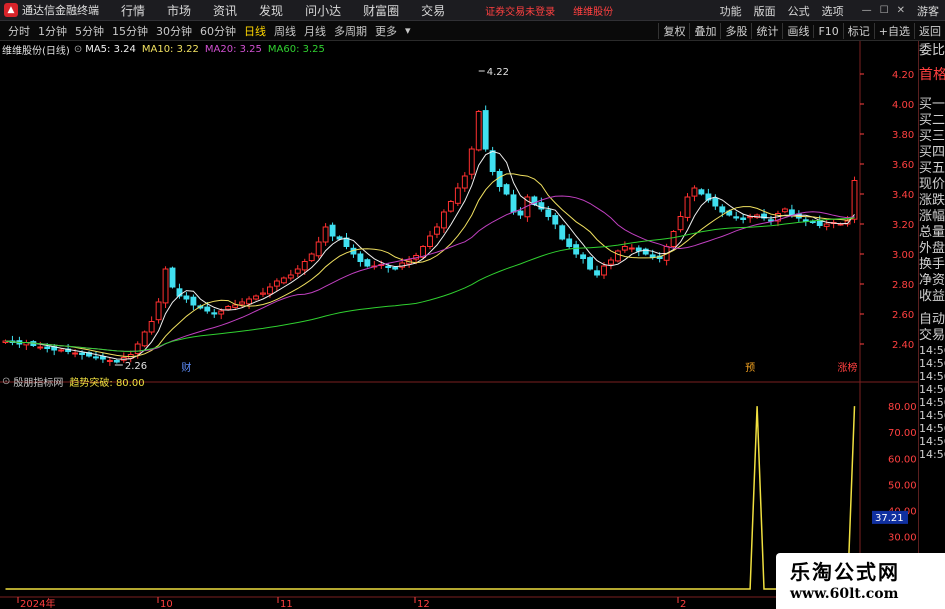  I want to click on tool-diejia: 叠加, so click(704, 31).